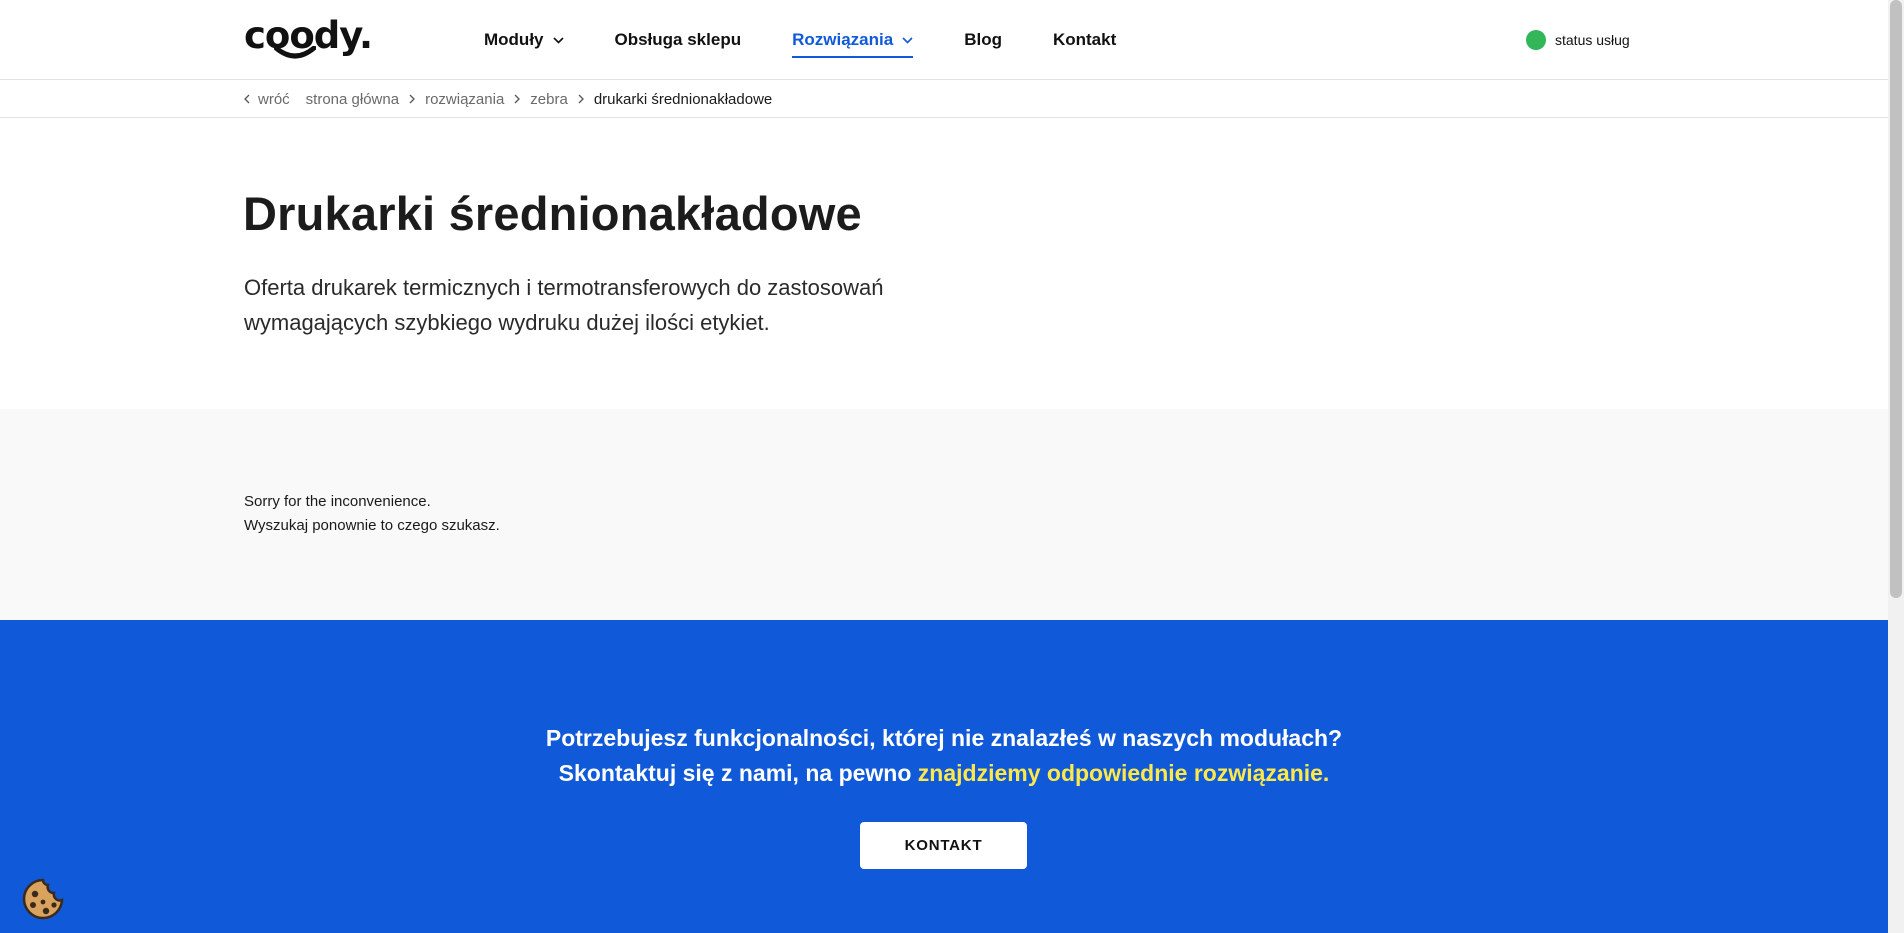 This screenshot has width=1904, height=933. What do you see at coordinates (1592, 40) in the screenshot?
I see `status-label: status usług` at bounding box center [1592, 40].